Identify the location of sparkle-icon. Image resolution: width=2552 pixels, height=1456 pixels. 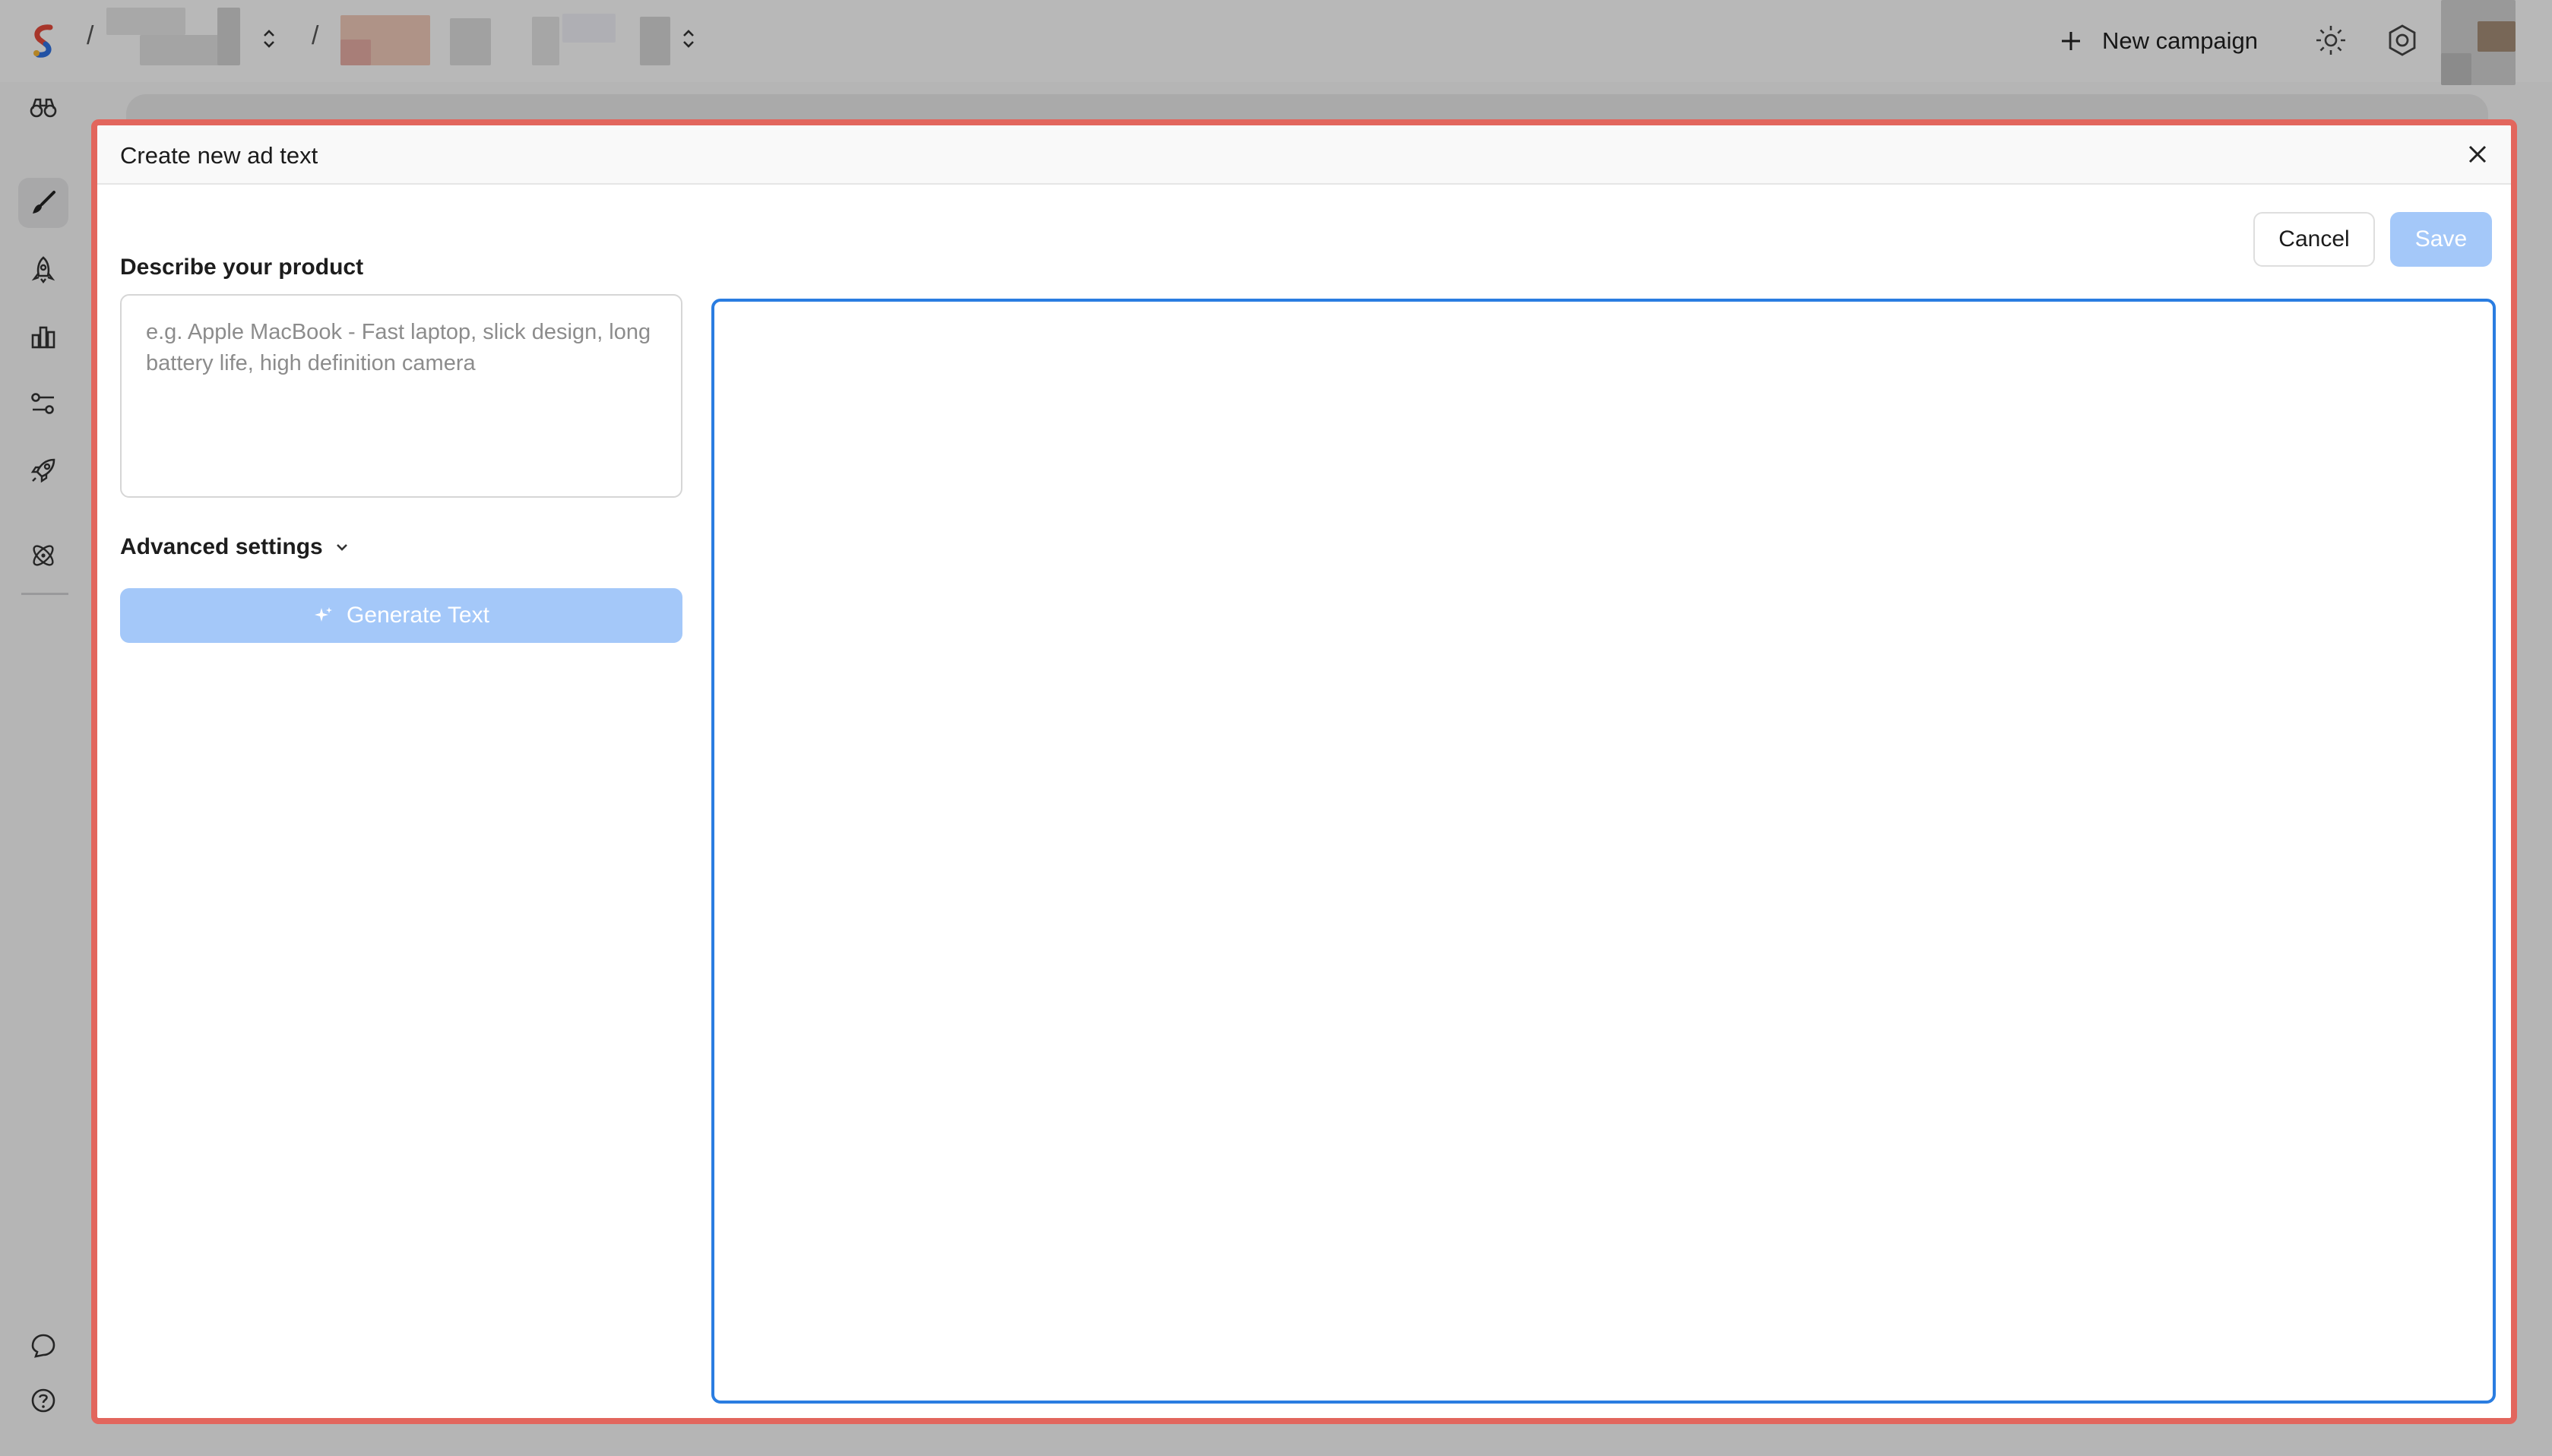
(324, 614).